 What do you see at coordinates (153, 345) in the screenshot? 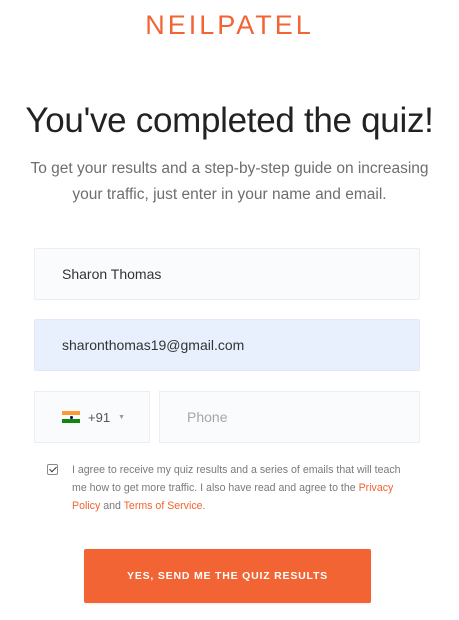
I see `email-field-value: sharonthomas19@gmail.com` at bounding box center [153, 345].